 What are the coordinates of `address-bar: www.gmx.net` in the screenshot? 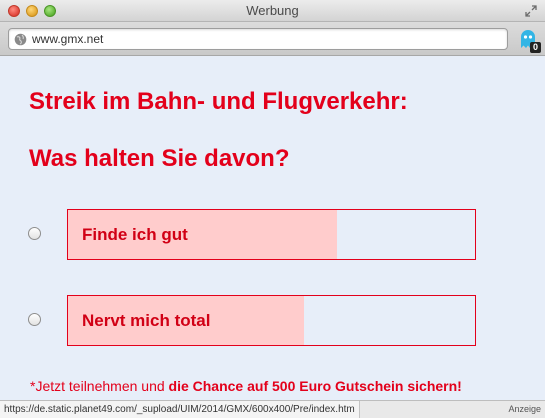 It's located at (258, 39).